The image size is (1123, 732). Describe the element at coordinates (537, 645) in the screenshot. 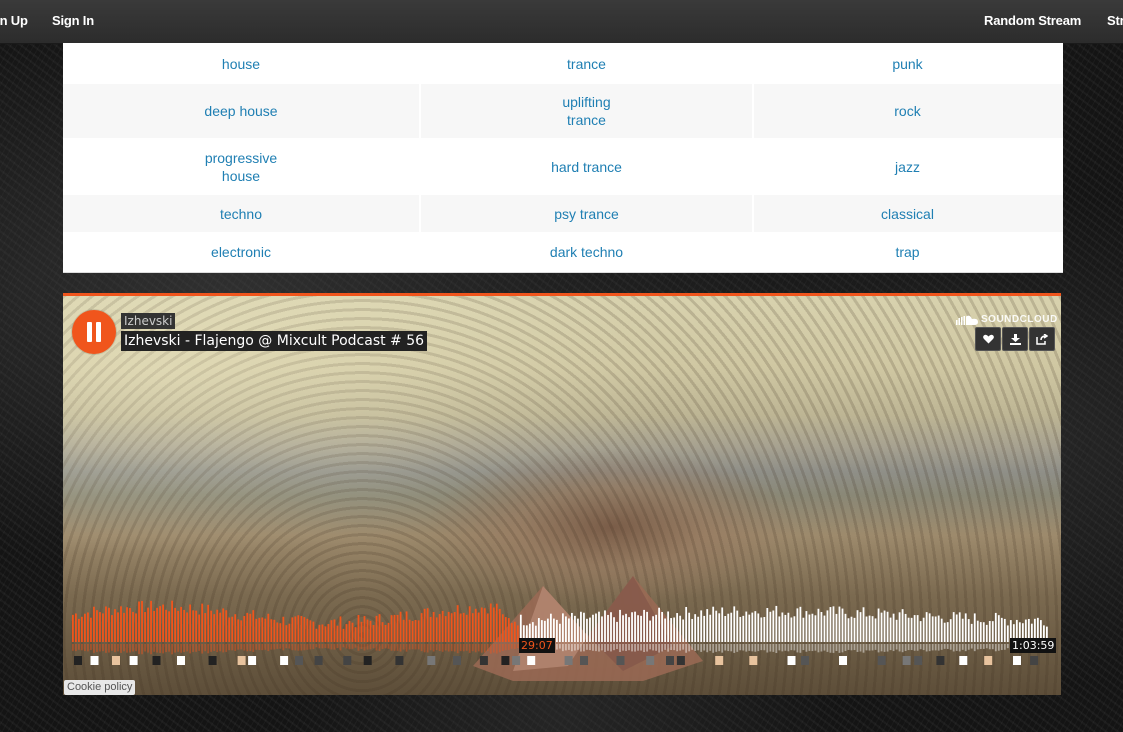

I see `current-time: 29:07` at that location.